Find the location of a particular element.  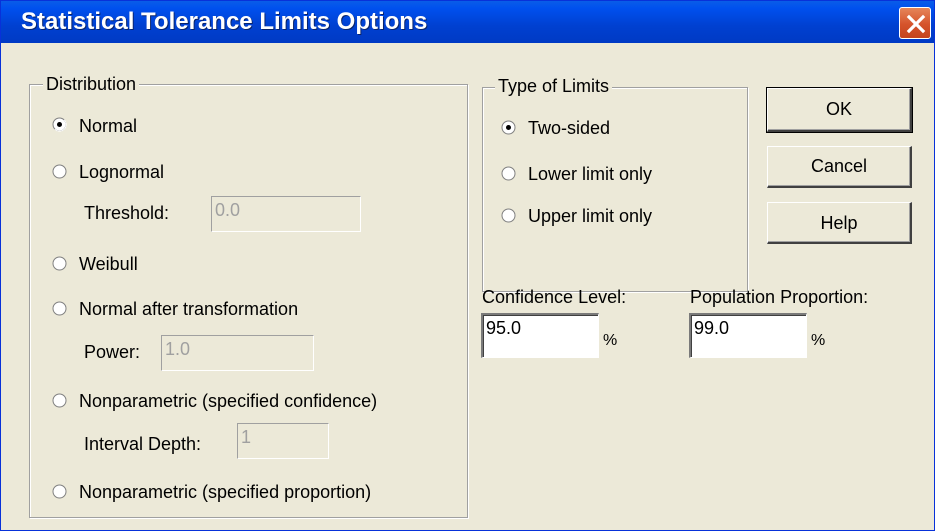

limits-group is located at coordinates (615, 189).